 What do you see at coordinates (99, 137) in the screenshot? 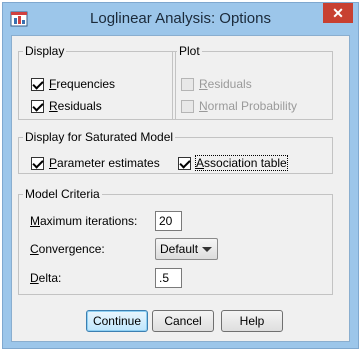
I see `saturated-model-legend: Display for Saturated Model` at bounding box center [99, 137].